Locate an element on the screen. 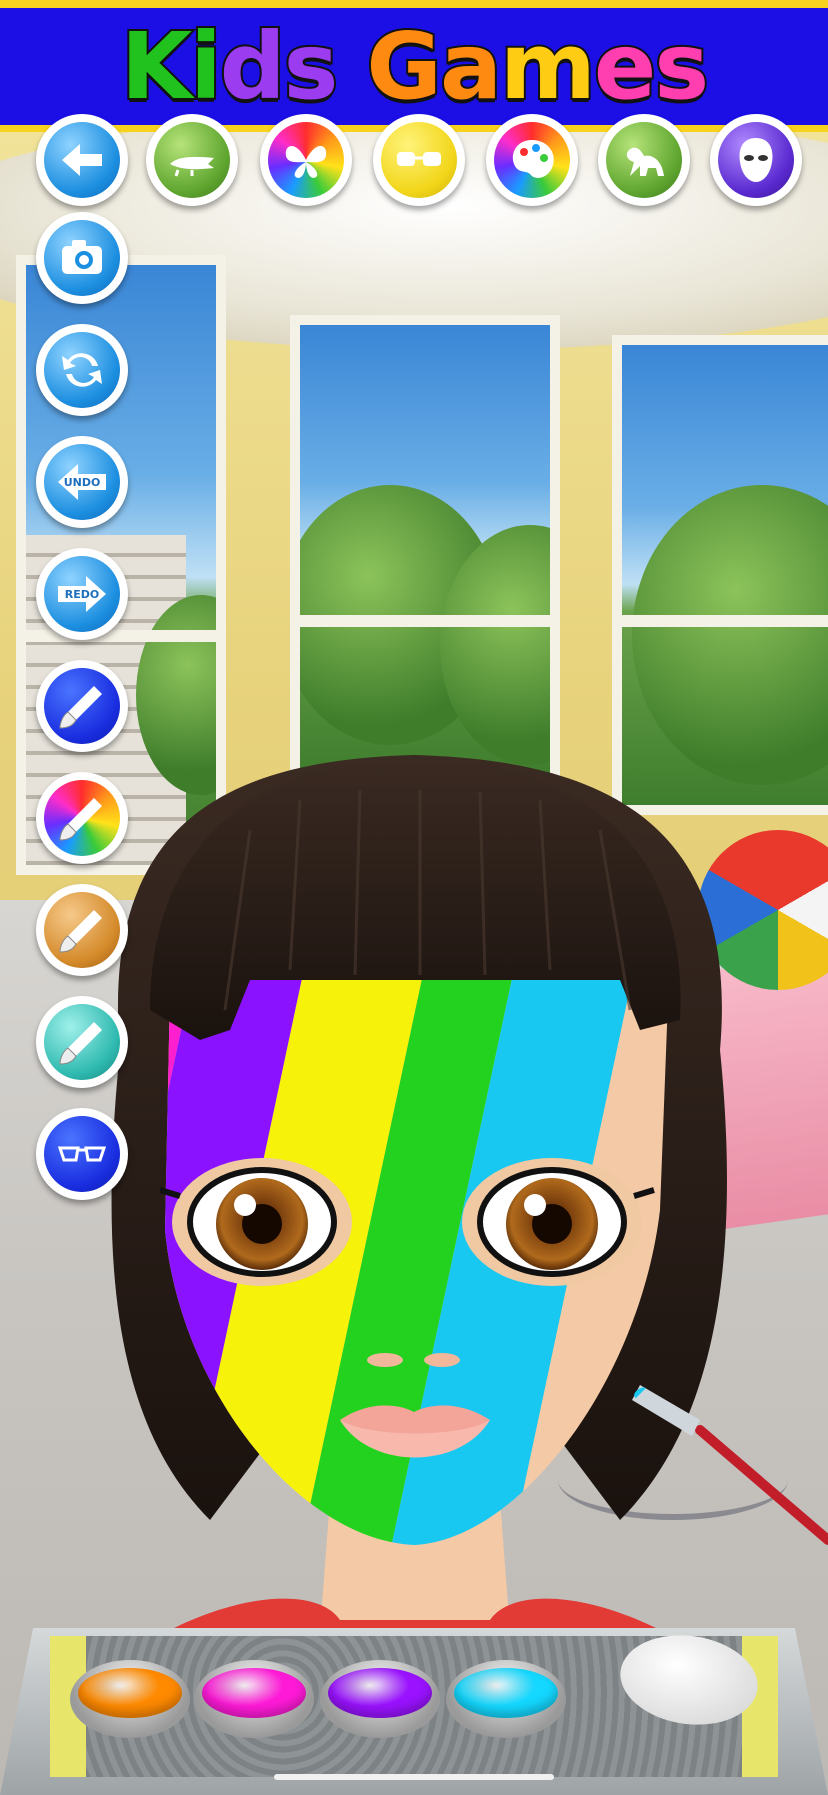  glasses-icon is located at coordinates (82, 1154).